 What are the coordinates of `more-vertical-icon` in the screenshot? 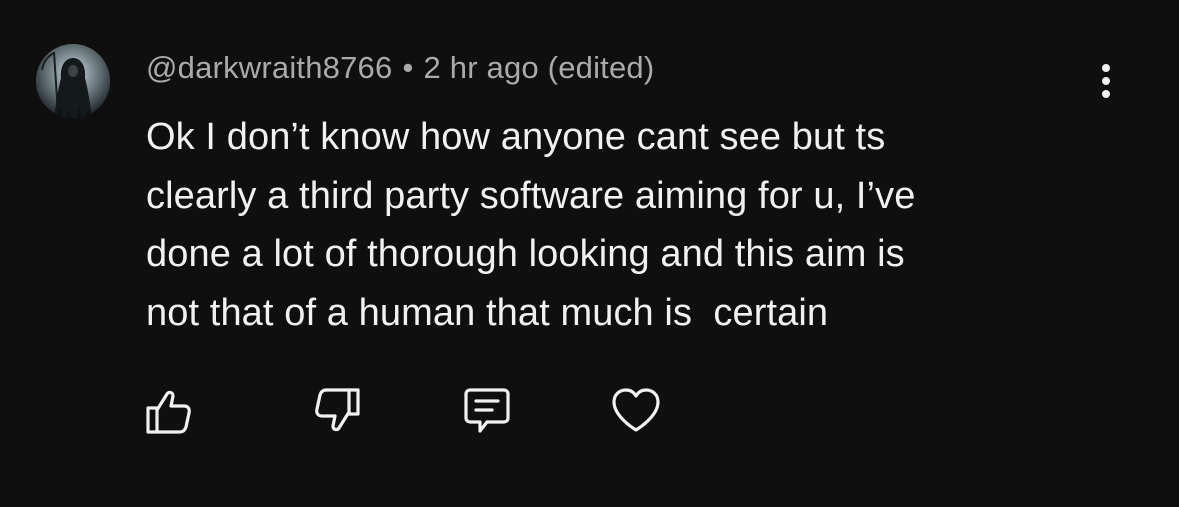 It's located at (1106, 81).